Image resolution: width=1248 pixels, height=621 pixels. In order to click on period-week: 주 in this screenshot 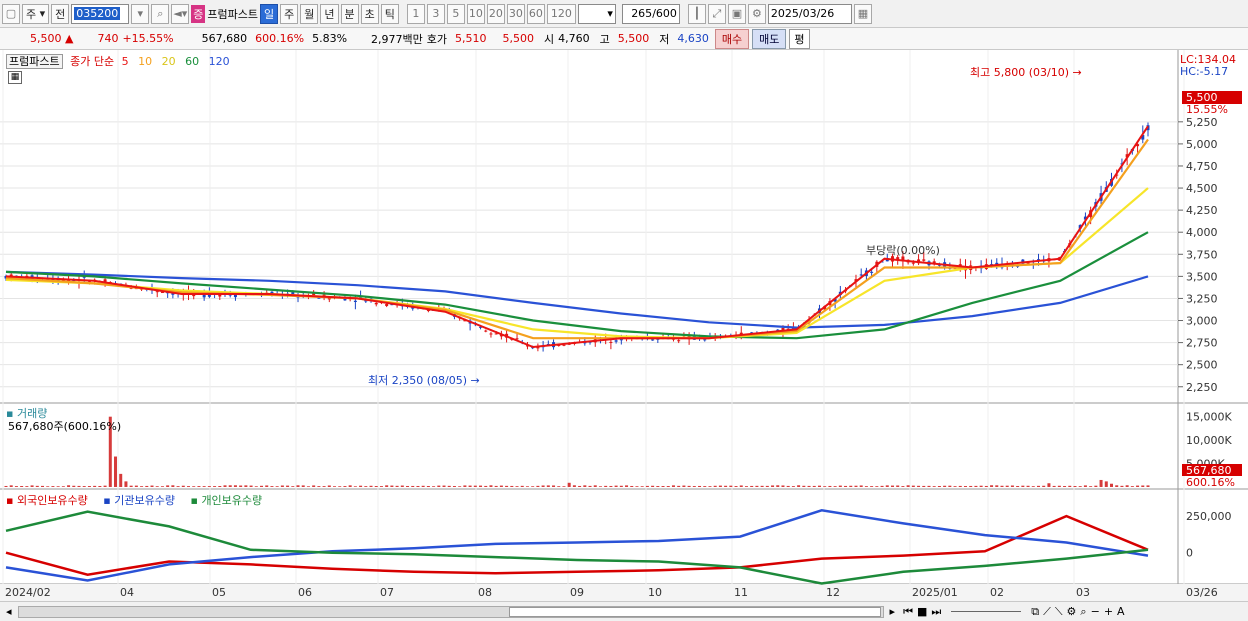, I will do `click(289, 13)`.